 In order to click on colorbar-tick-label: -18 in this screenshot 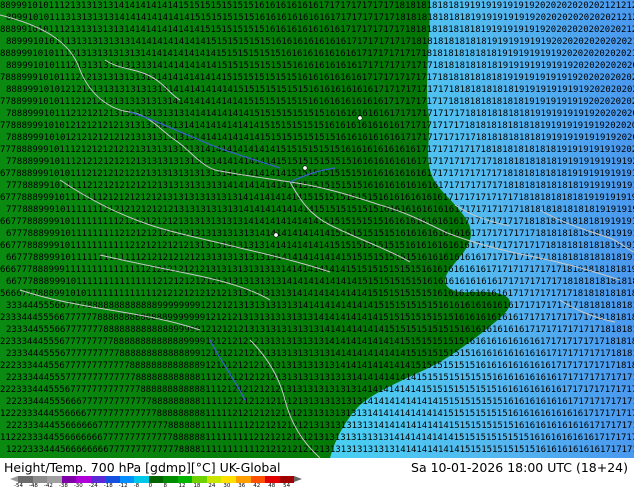, I will do `click(108, 486)`.